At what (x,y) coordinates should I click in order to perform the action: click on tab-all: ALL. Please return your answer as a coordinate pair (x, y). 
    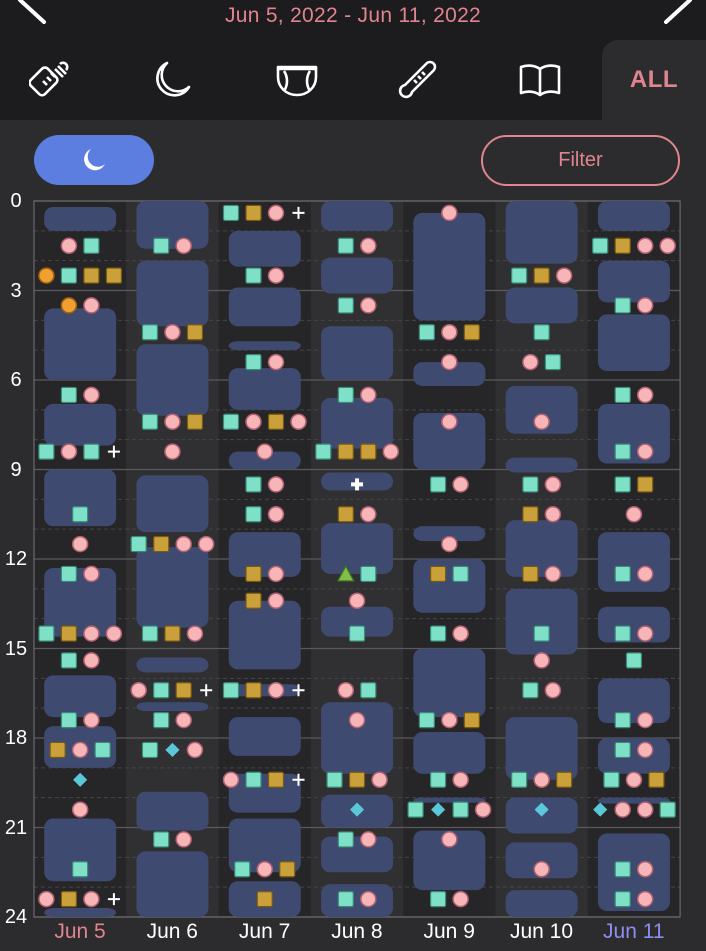
    Looking at the image, I should click on (654, 80).